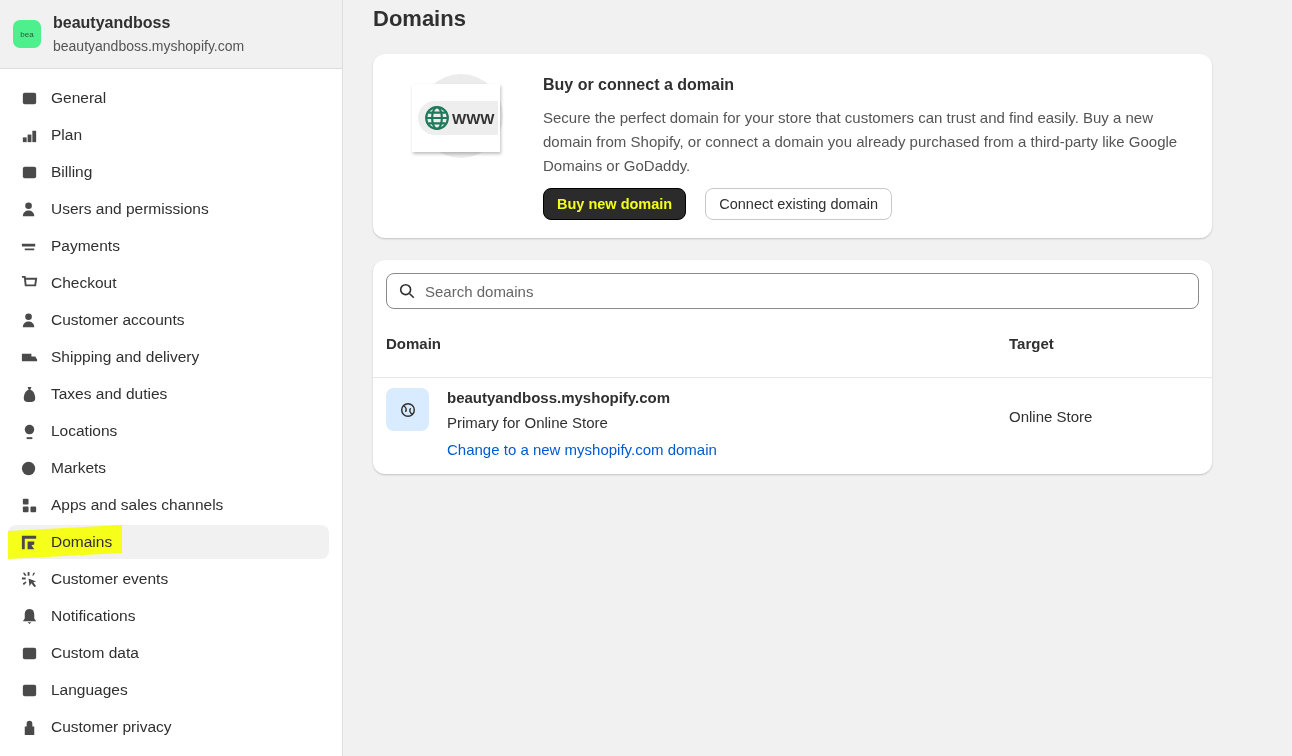 The width and height of the screenshot is (1292, 756). Describe the element at coordinates (149, 46) in the screenshot. I see `store-url: beautyandboss.myshopify.com` at that location.